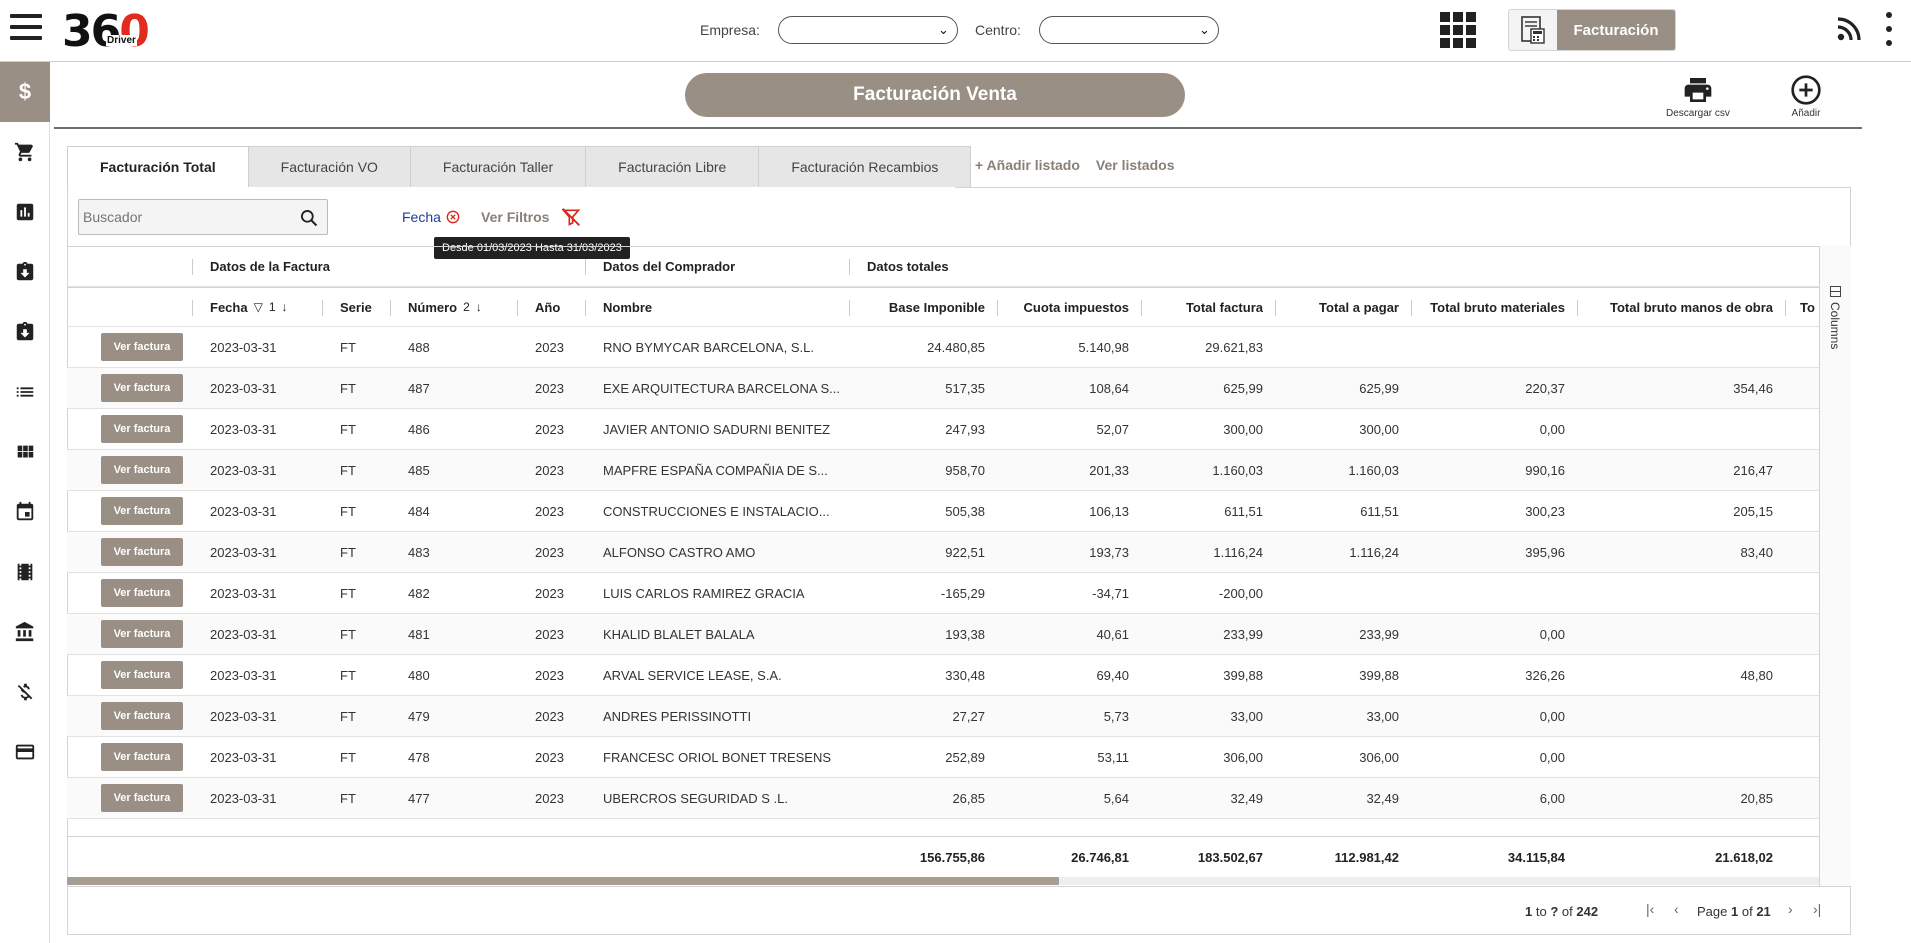 This screenshot has height=943, width=1911. Describe the element at coordinates (917, 307) in the screenshot. I see `col-base-imponible: Base Imponible` at that location.